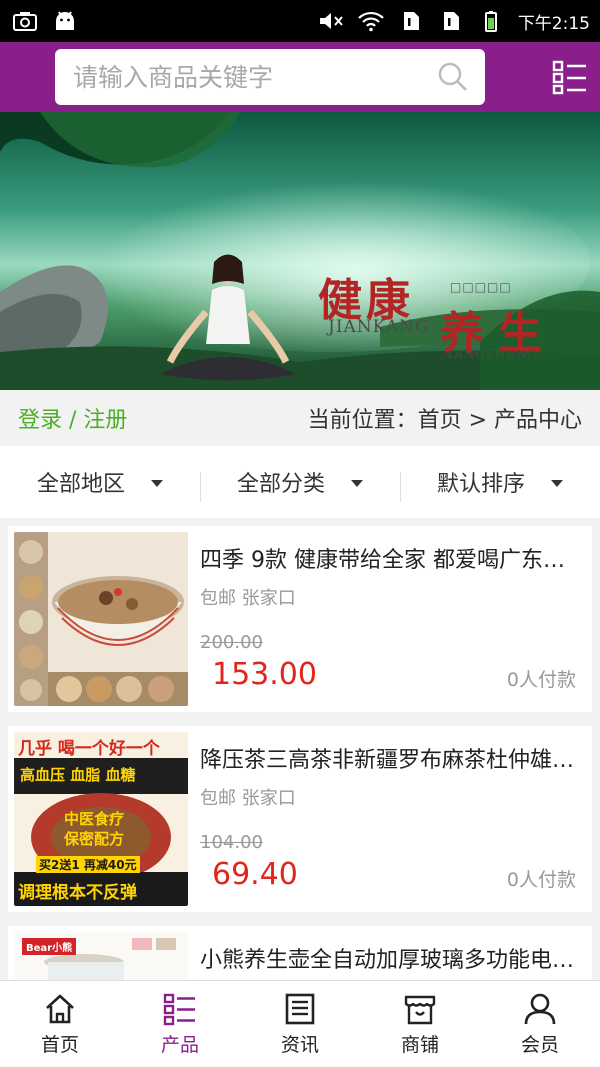 This screenshot has width=600, height=1067. What do you see at coordinates (179, 1044) in the screenshot?
I see `tab-products-label: 产品` at bounding box center [179, 1044].